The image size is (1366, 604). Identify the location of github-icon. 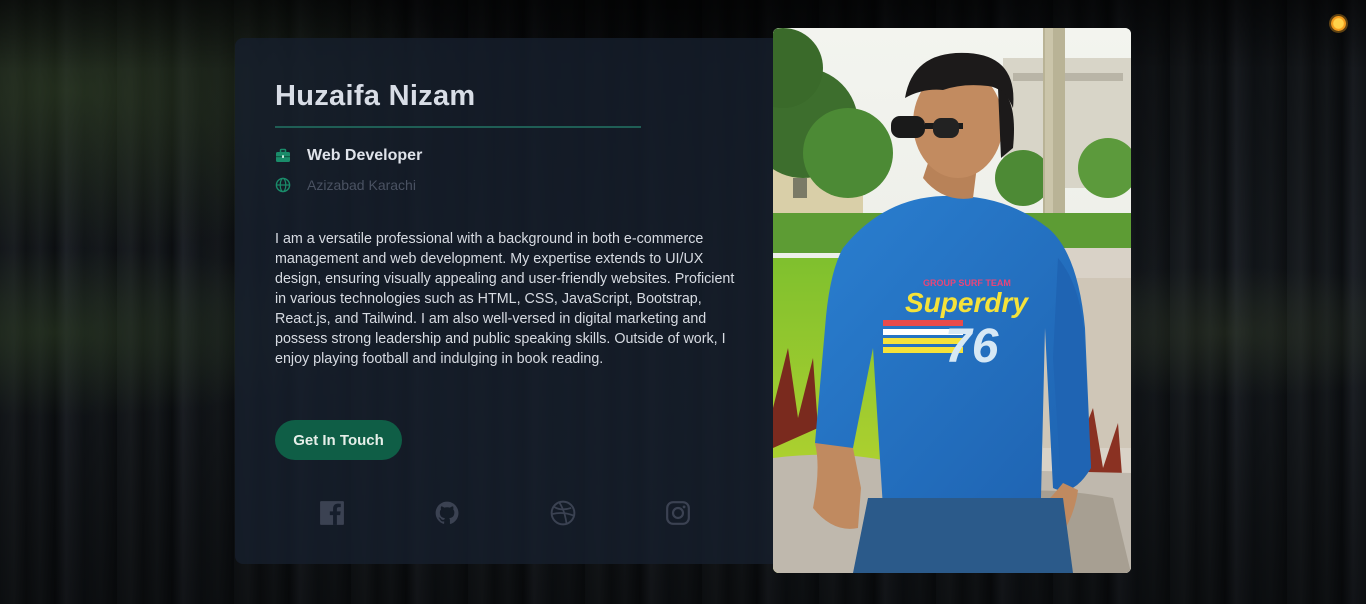
(447, 513).